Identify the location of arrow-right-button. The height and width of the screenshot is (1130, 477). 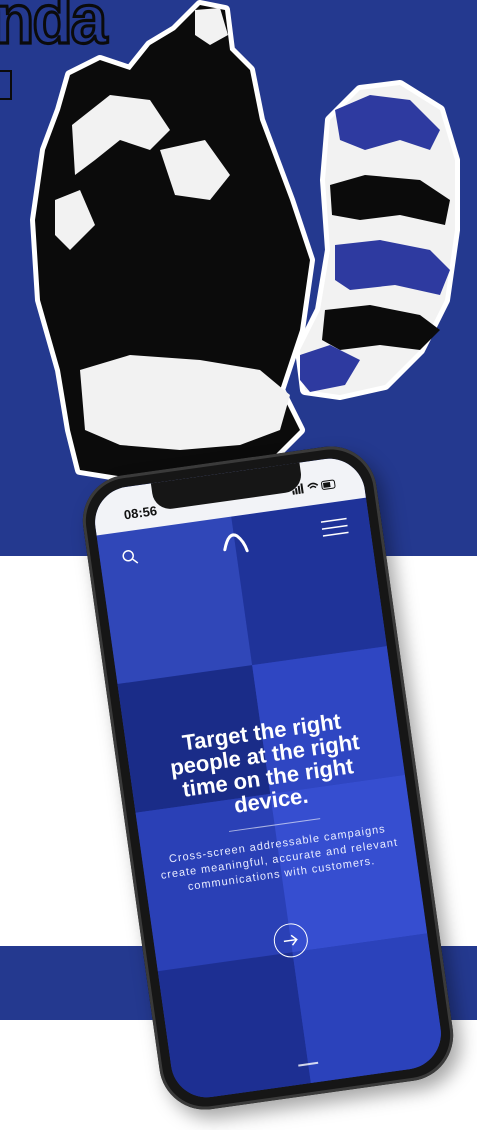
(291, 940).